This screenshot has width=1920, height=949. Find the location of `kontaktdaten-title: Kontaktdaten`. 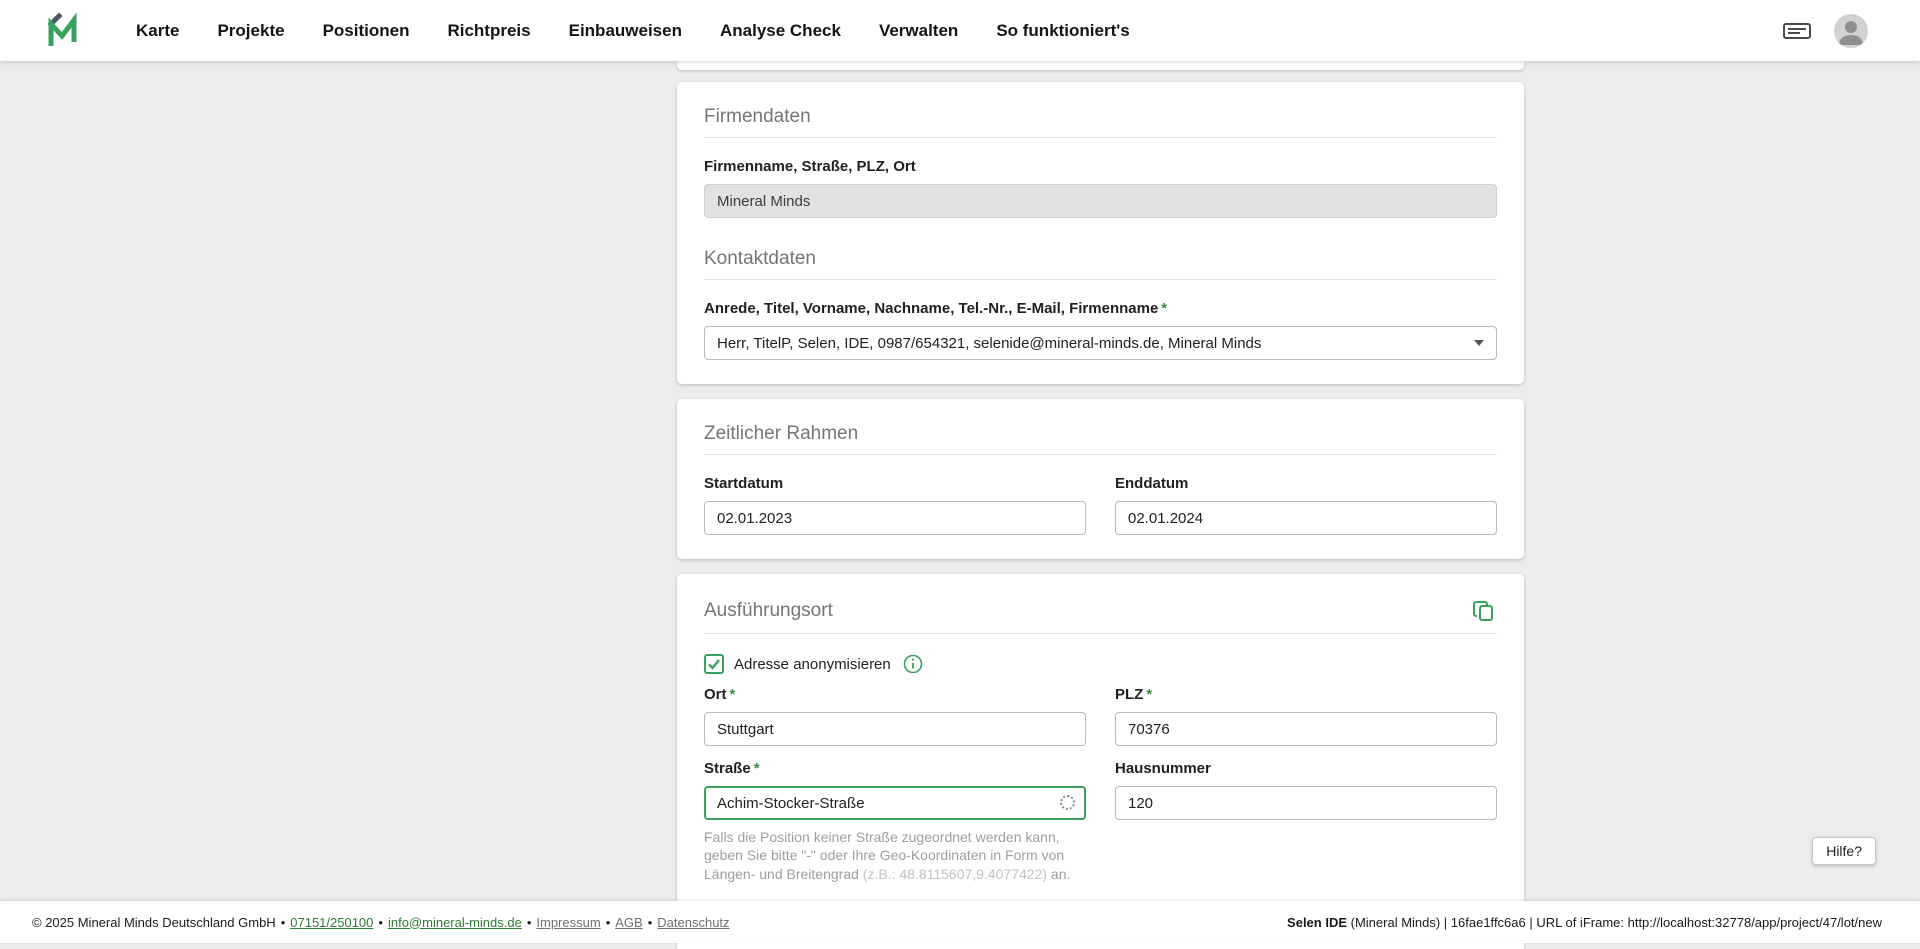

kontaktdaten-title: Kontaktdaten is located at coordinates (1100, 259).